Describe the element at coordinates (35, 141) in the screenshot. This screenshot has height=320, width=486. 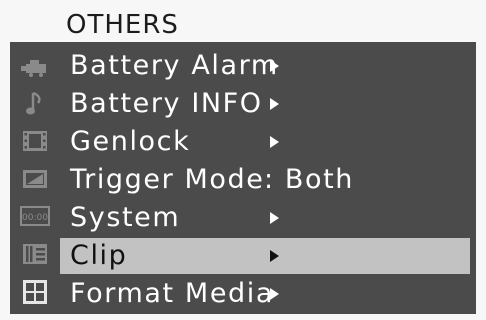
I see `film-icon` at that location.